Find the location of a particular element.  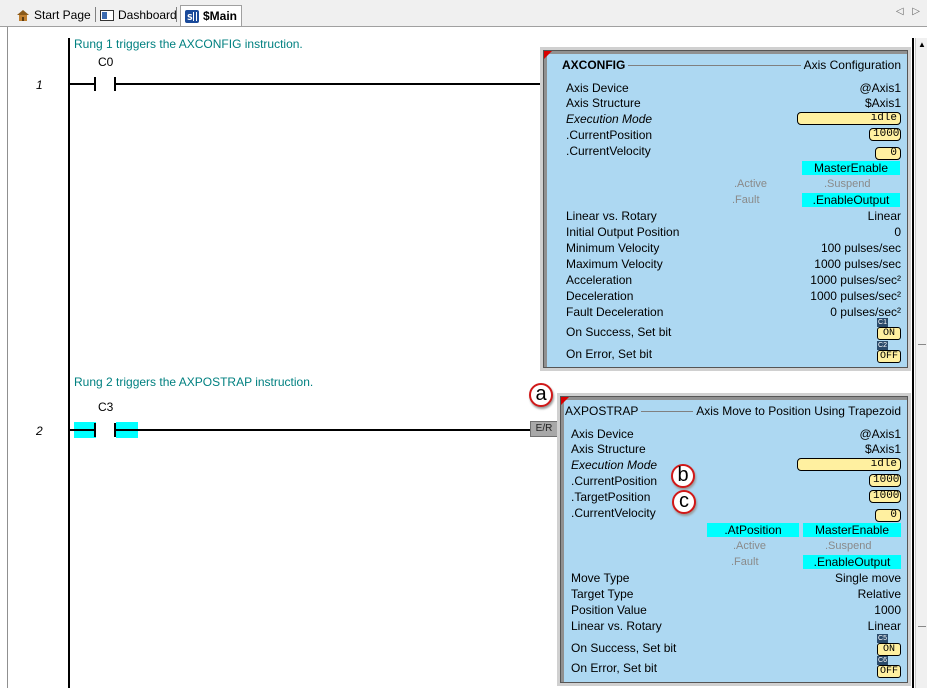

tab-start-page-label: Start Page is located at coordinates (62, 15).